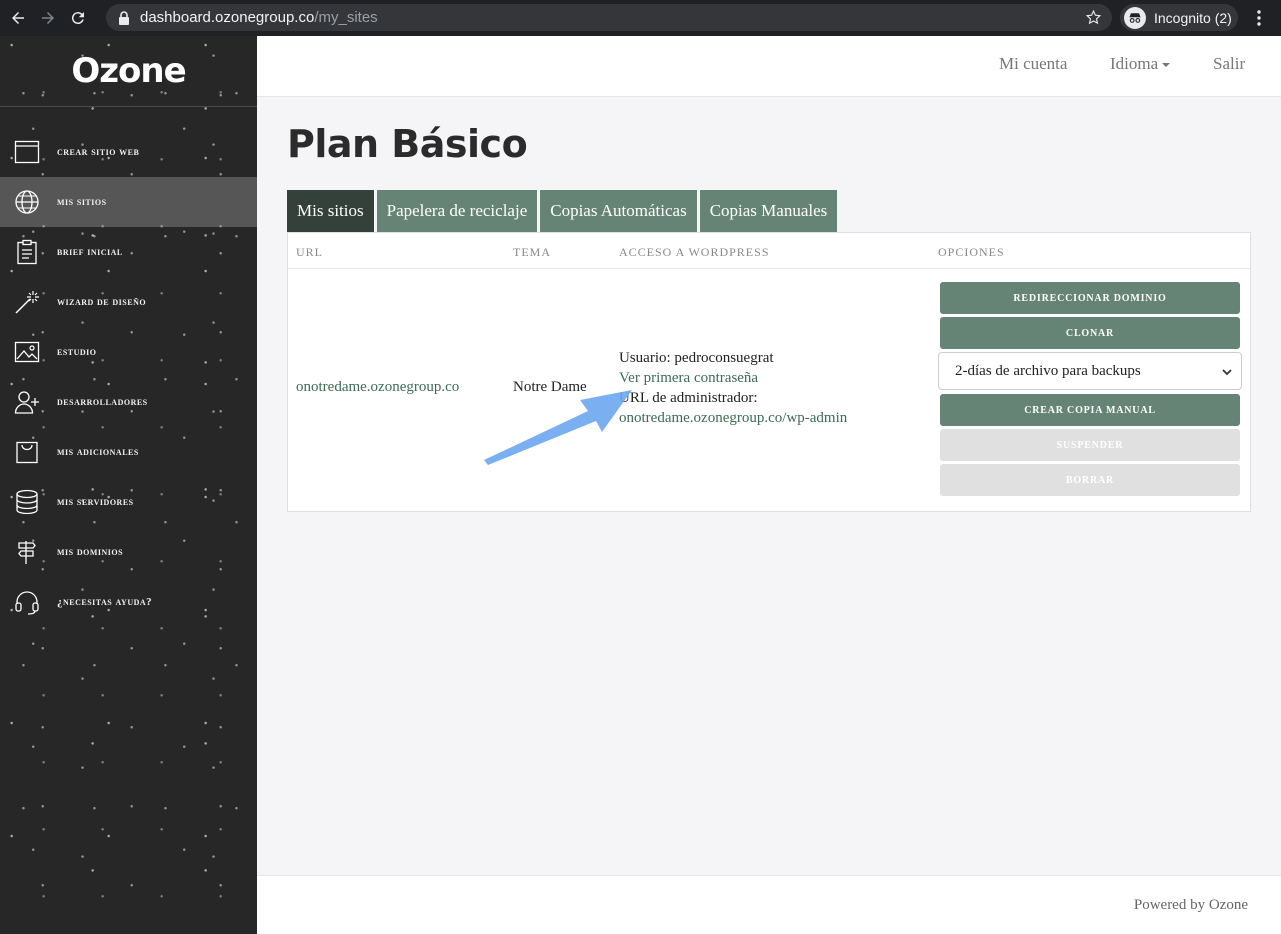  I want to click on sidebar-item-label: Mis dominios, so click(90, 552).